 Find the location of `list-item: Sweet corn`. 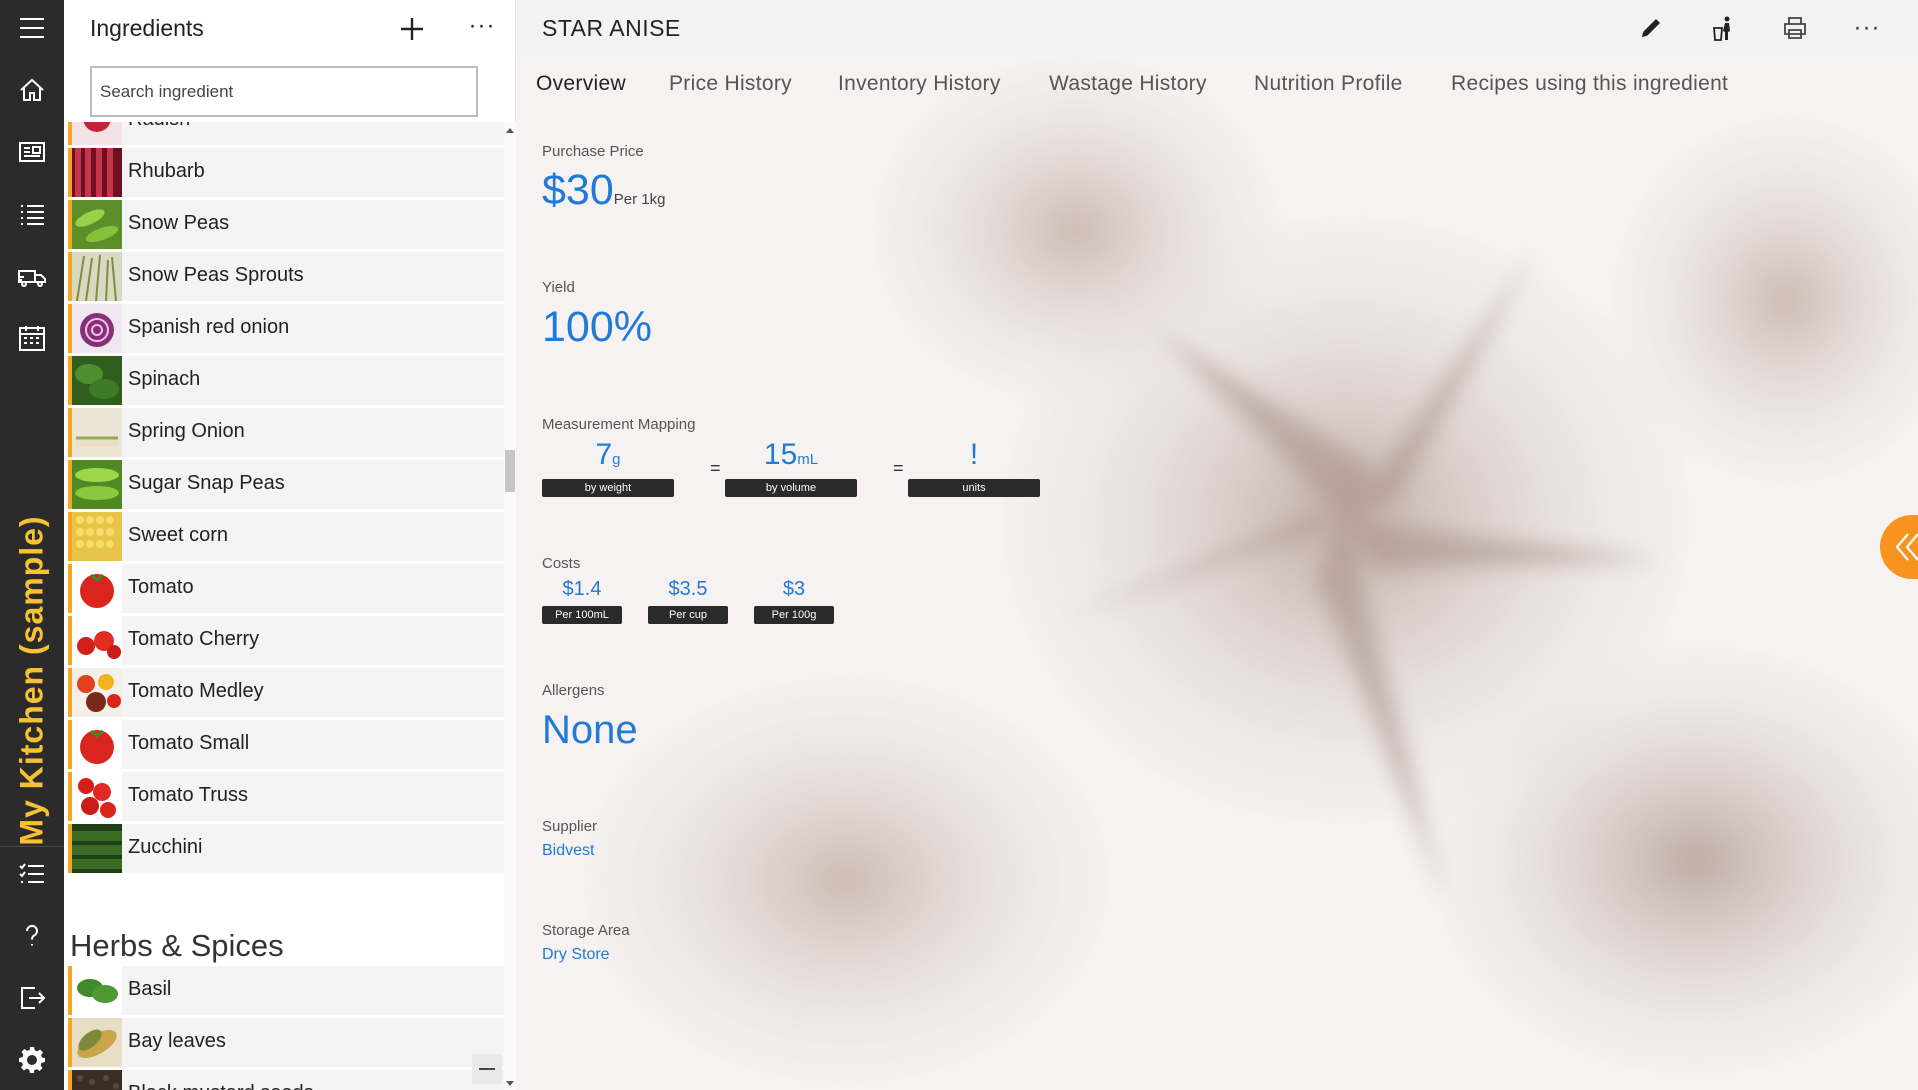

list-item: Sweet corn is located at coordinates (286, 536).